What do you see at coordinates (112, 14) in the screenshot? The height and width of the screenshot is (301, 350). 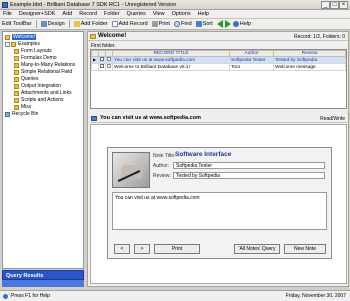 I see `menu-folder: Folder` at bounding box center [112, 14].